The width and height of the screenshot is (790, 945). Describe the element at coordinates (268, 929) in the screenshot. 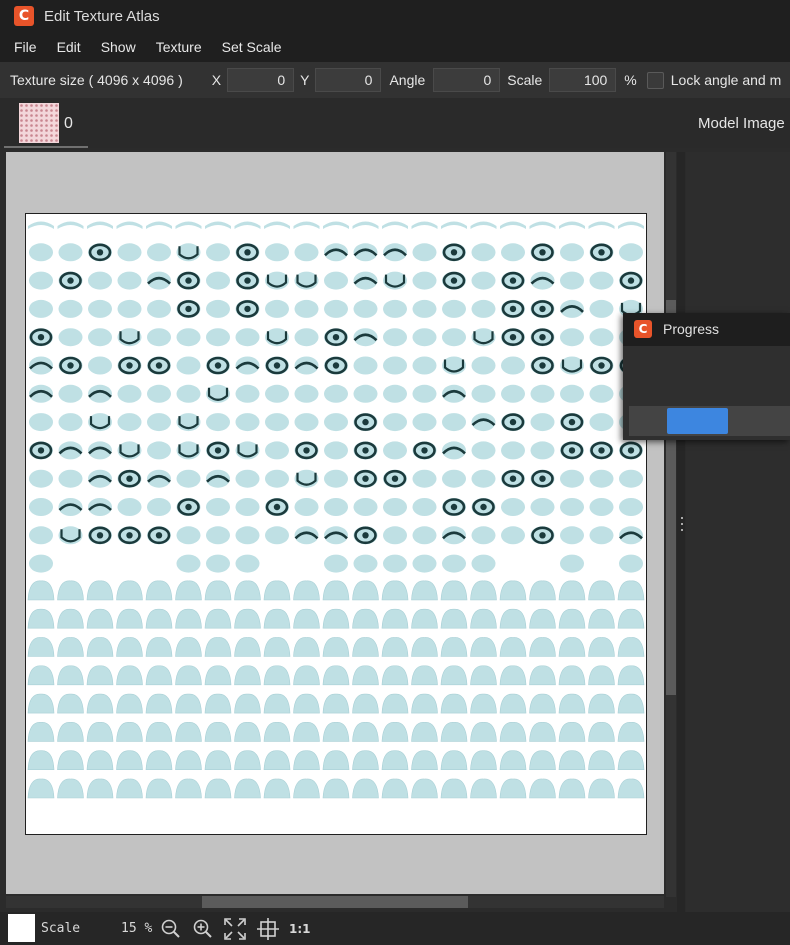

I see `crosshair-icon` at that location.